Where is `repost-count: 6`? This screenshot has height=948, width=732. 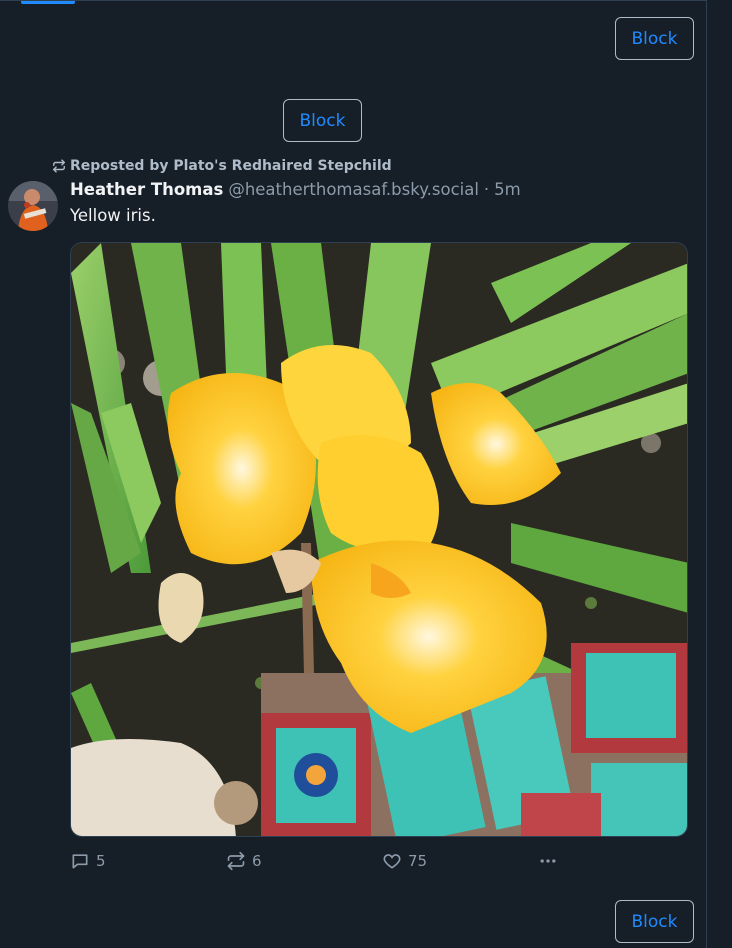
repost-count: 6 is located at coordinates (257, 861).